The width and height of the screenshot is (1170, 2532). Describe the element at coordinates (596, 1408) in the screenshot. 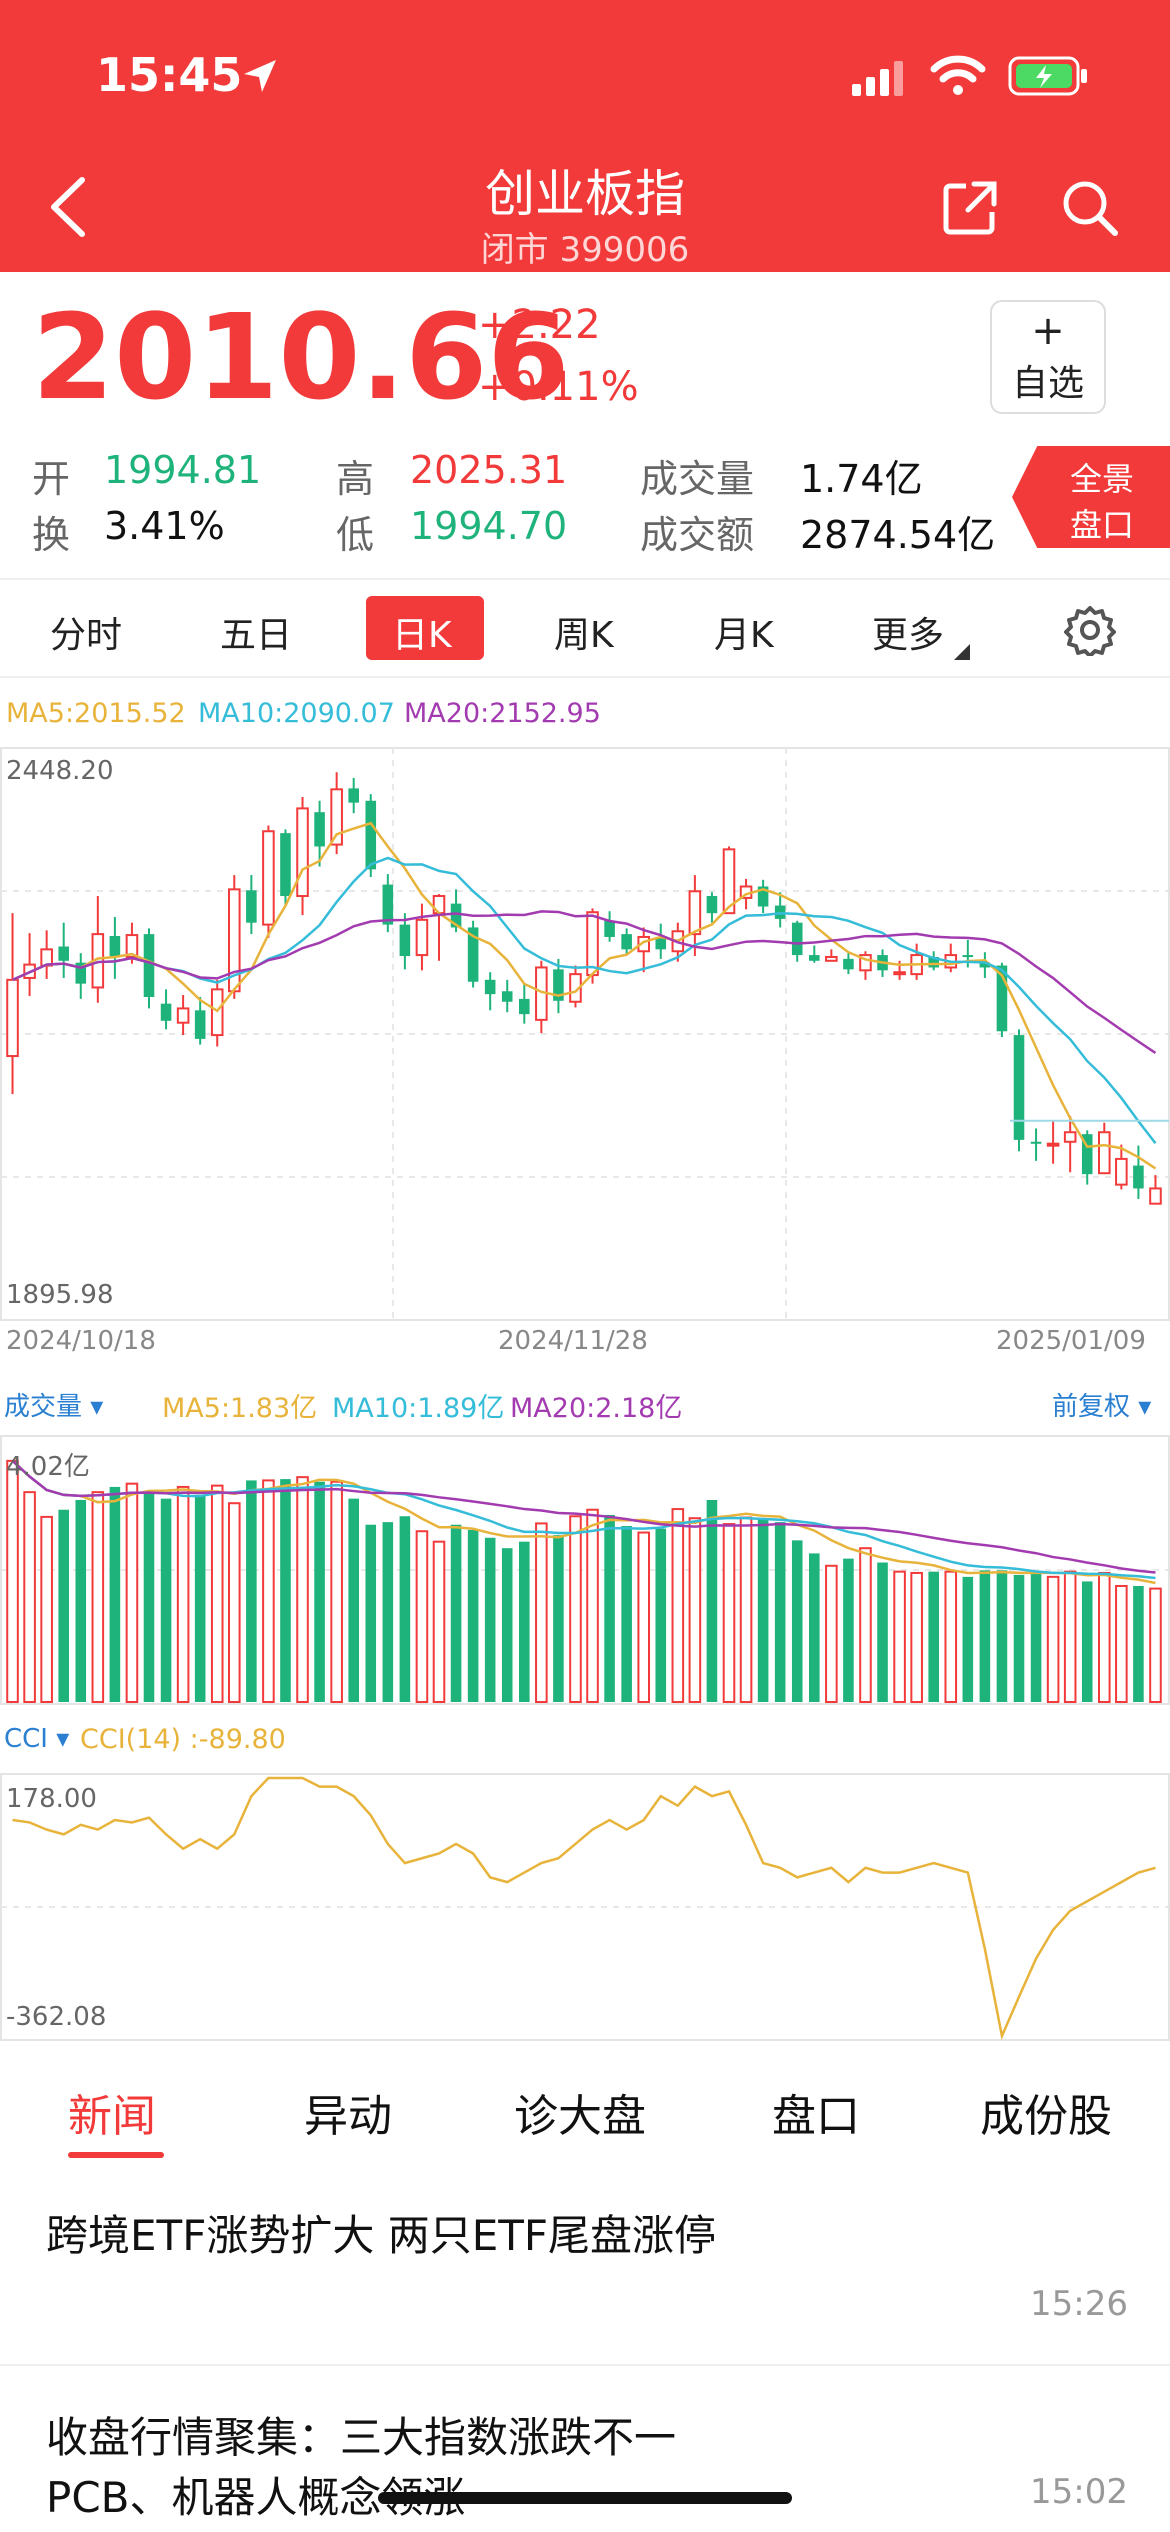

I see `volume-ma20-label: MA20:2.18亿` at that location.